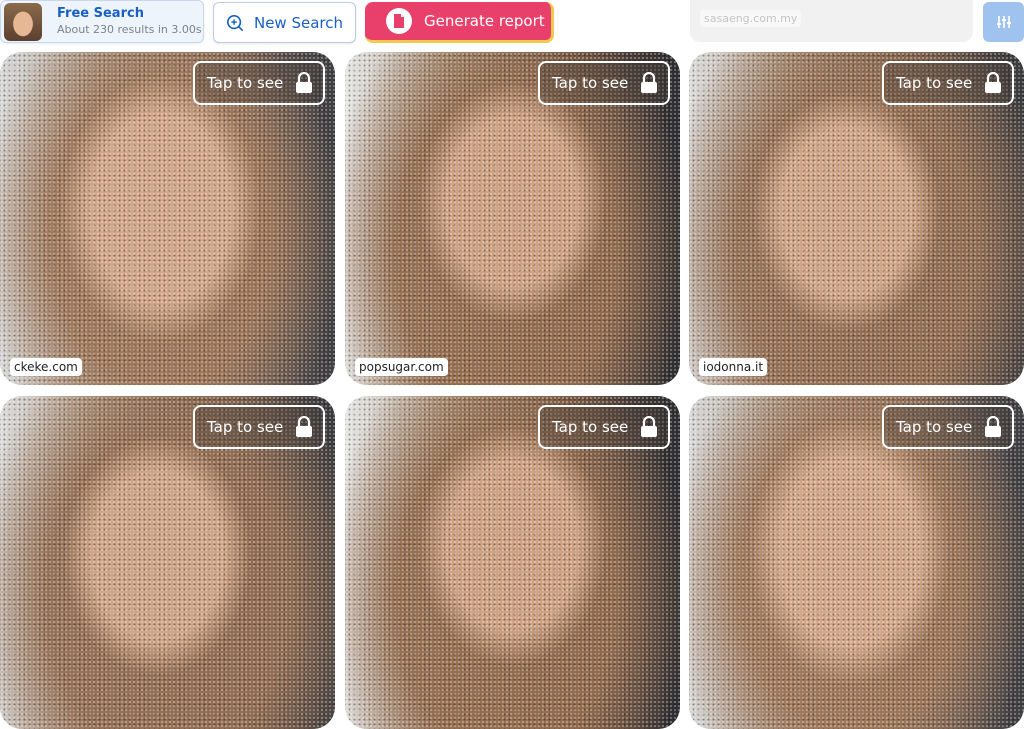 Image resolution: width=1024 pixels, height=729 pixels. What do you see at coordinates (751, 18) in the screenshot?
I see `source-label: sasaeng.com.my` at bounding box center [751, 18].